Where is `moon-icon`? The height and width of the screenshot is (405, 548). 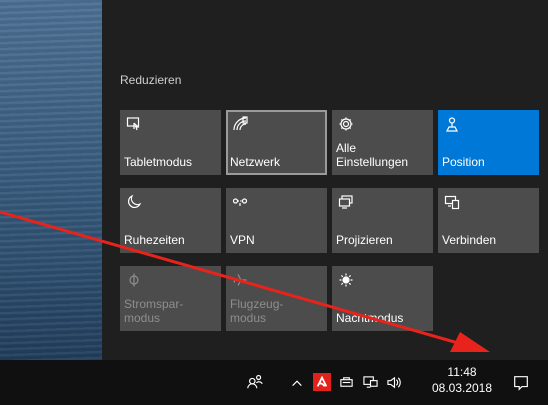
moon-icon is located at coordinates (134, 202).